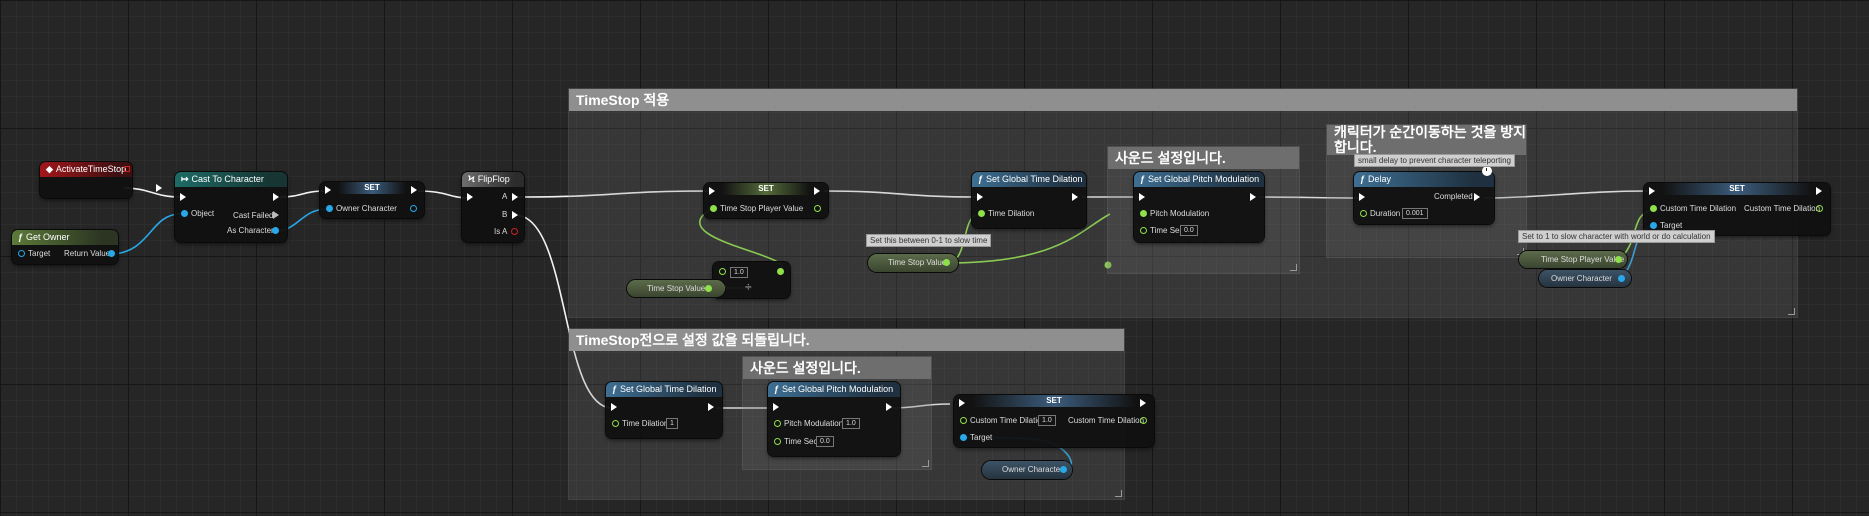 The image size is (1869, 516). Describe the element at coordinates (413, 208) in the screenshot. I see `owner-character-out-pin` at that location.